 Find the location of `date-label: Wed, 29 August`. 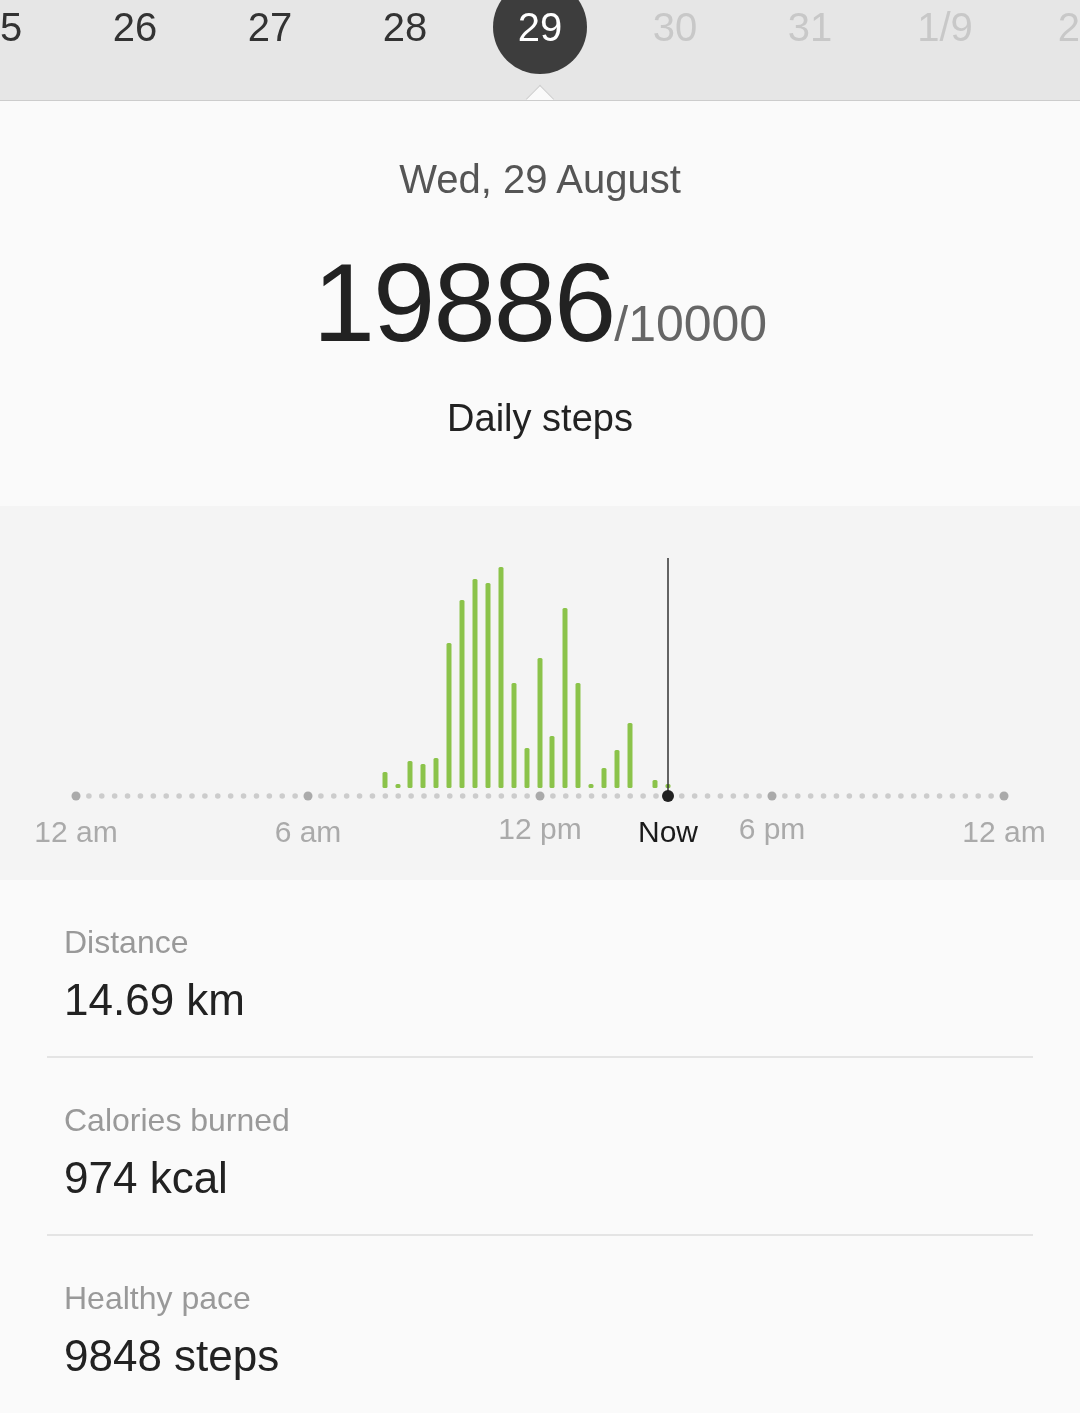

date-label: Wed, 29 August is located at coordinates (540, 179).